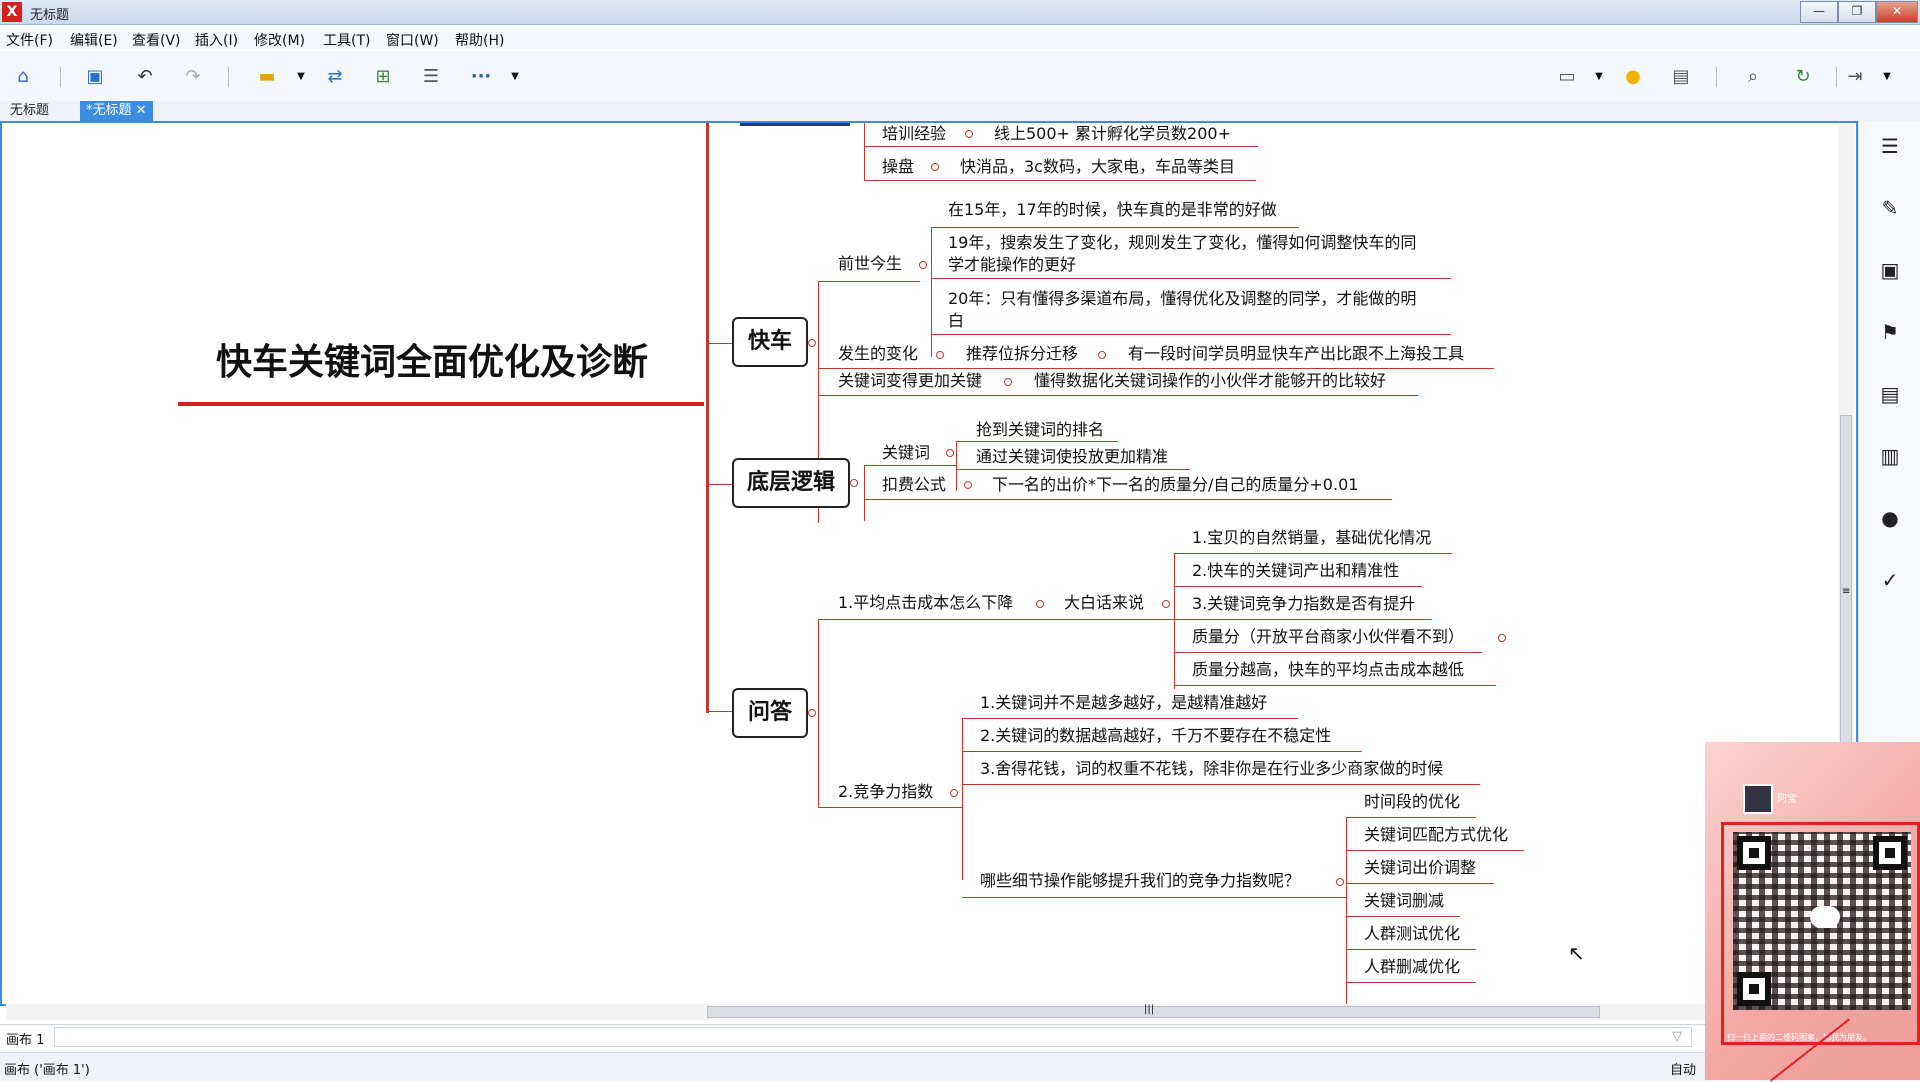  What do you see at coordinates (1633, 77) in the screenshot?
I see `lightbulb-icon: ●` at bounding box center [1633, 77].